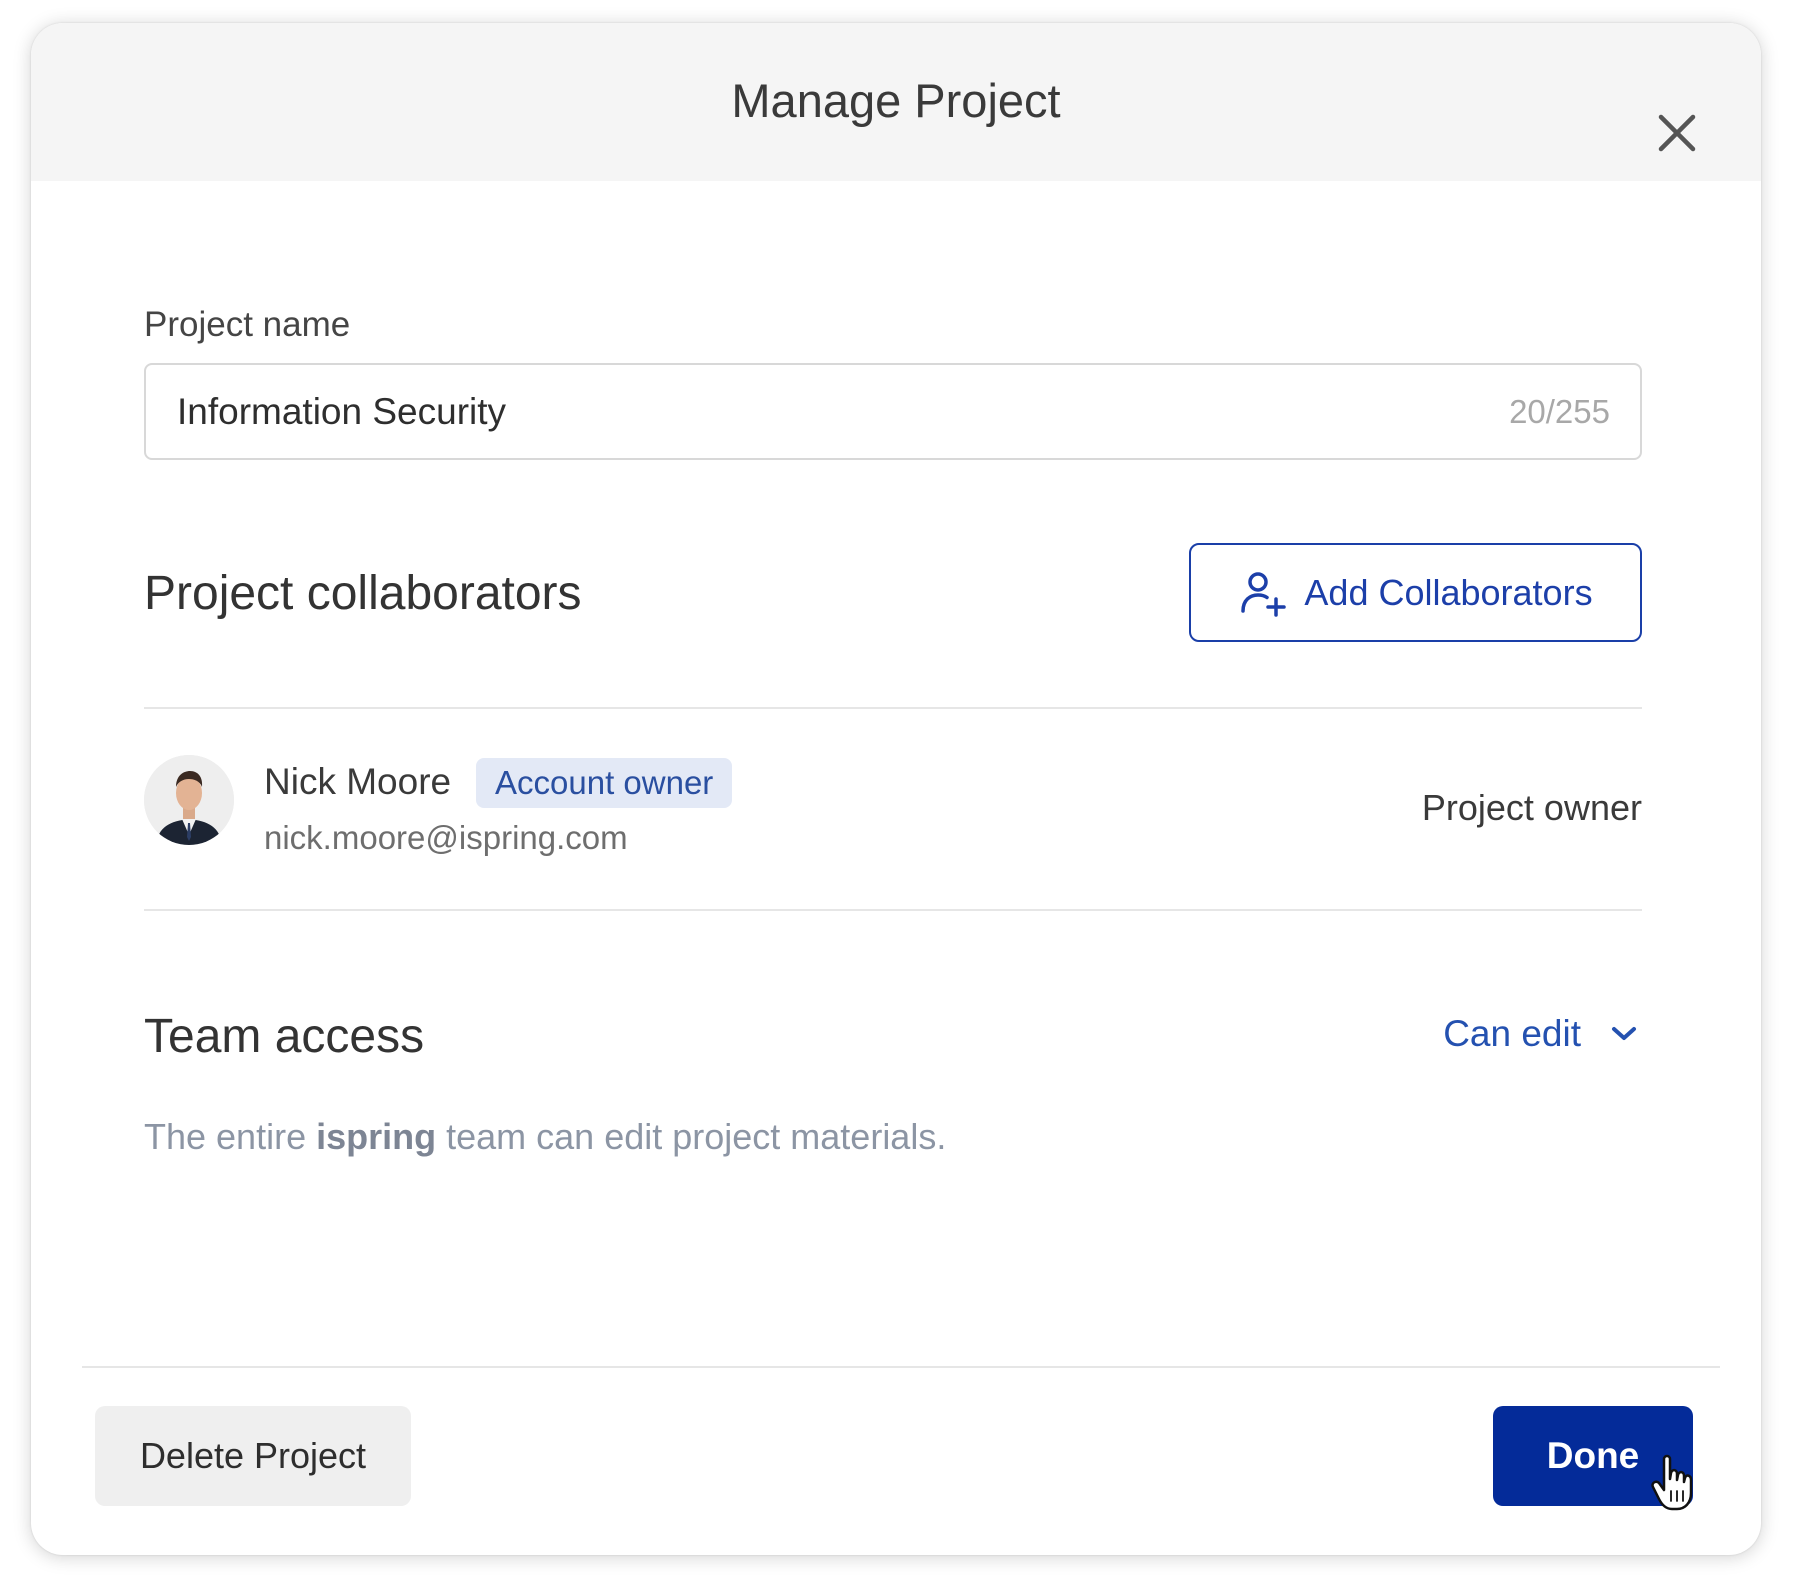  Describe the element at coordinates (376, 1136) in the screenshot. I see `team-name: ispring` at that location.